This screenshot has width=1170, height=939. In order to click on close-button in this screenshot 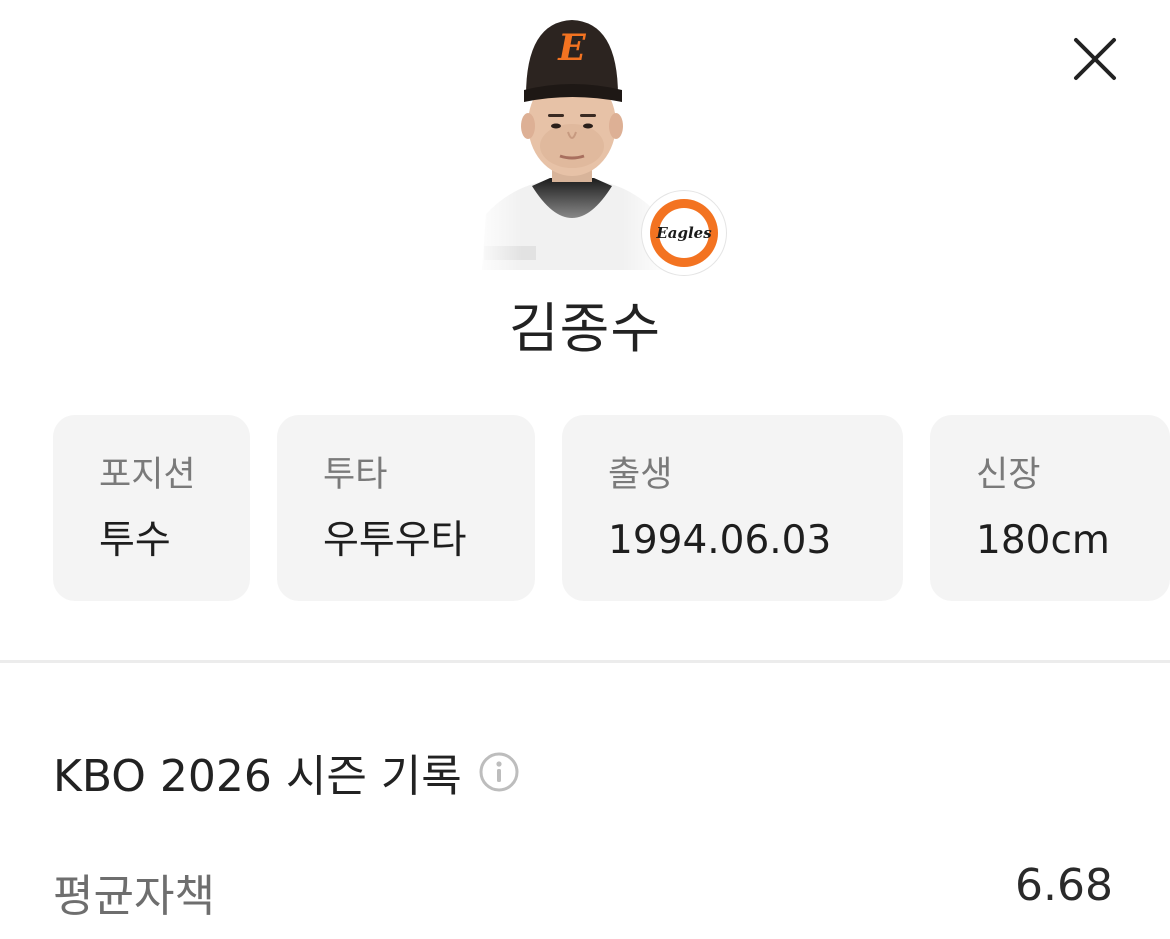, I will do `click(1095, 59)`.